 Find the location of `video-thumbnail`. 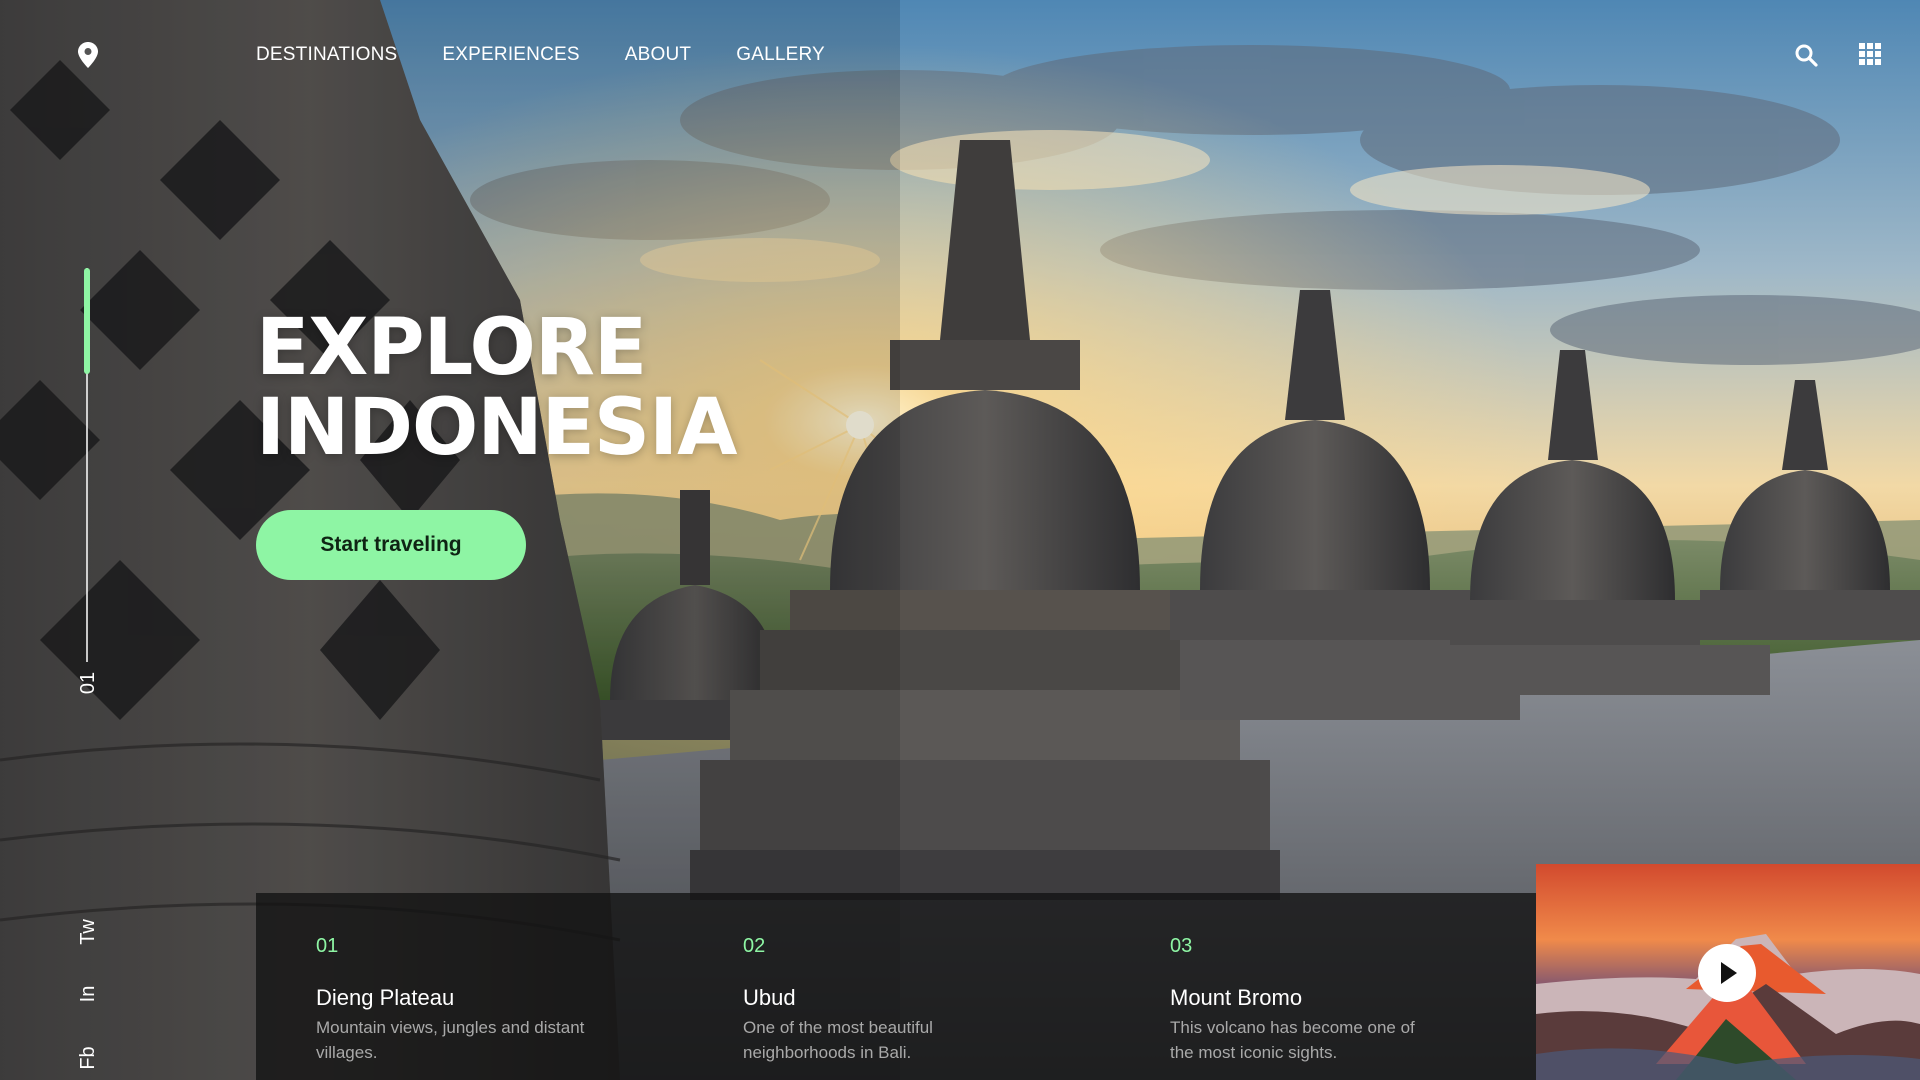

video-thumbnail is located at coordinates (1728, 972).